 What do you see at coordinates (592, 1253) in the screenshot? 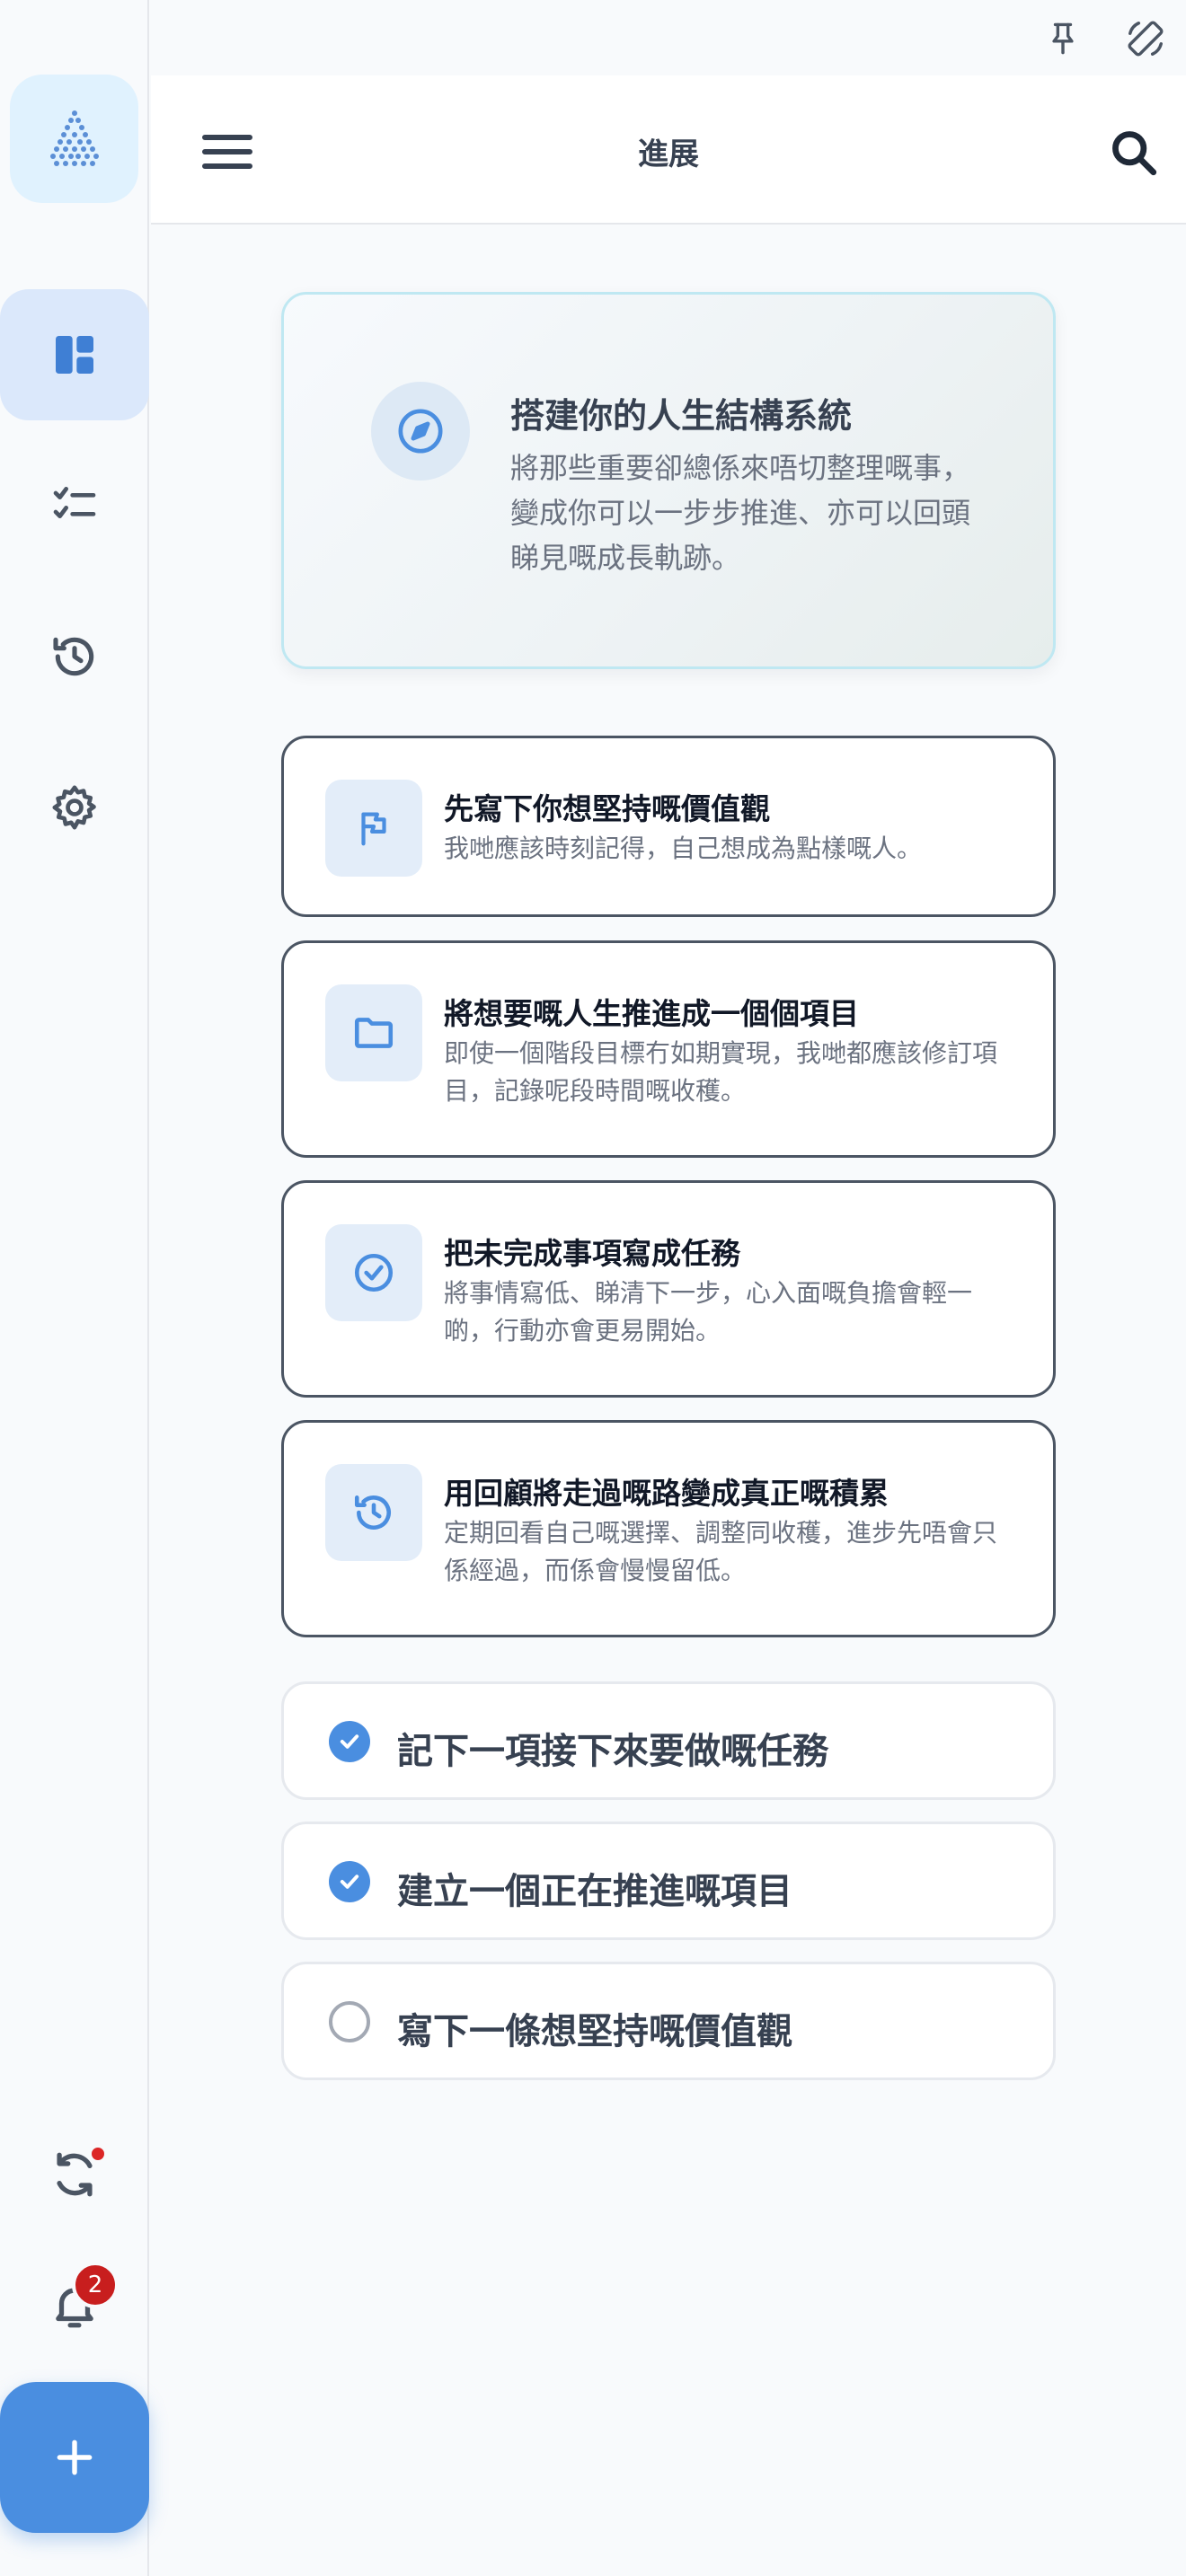
I see `step-title: 把未完成事項寫成任務` at bounding box center [592, 1253].